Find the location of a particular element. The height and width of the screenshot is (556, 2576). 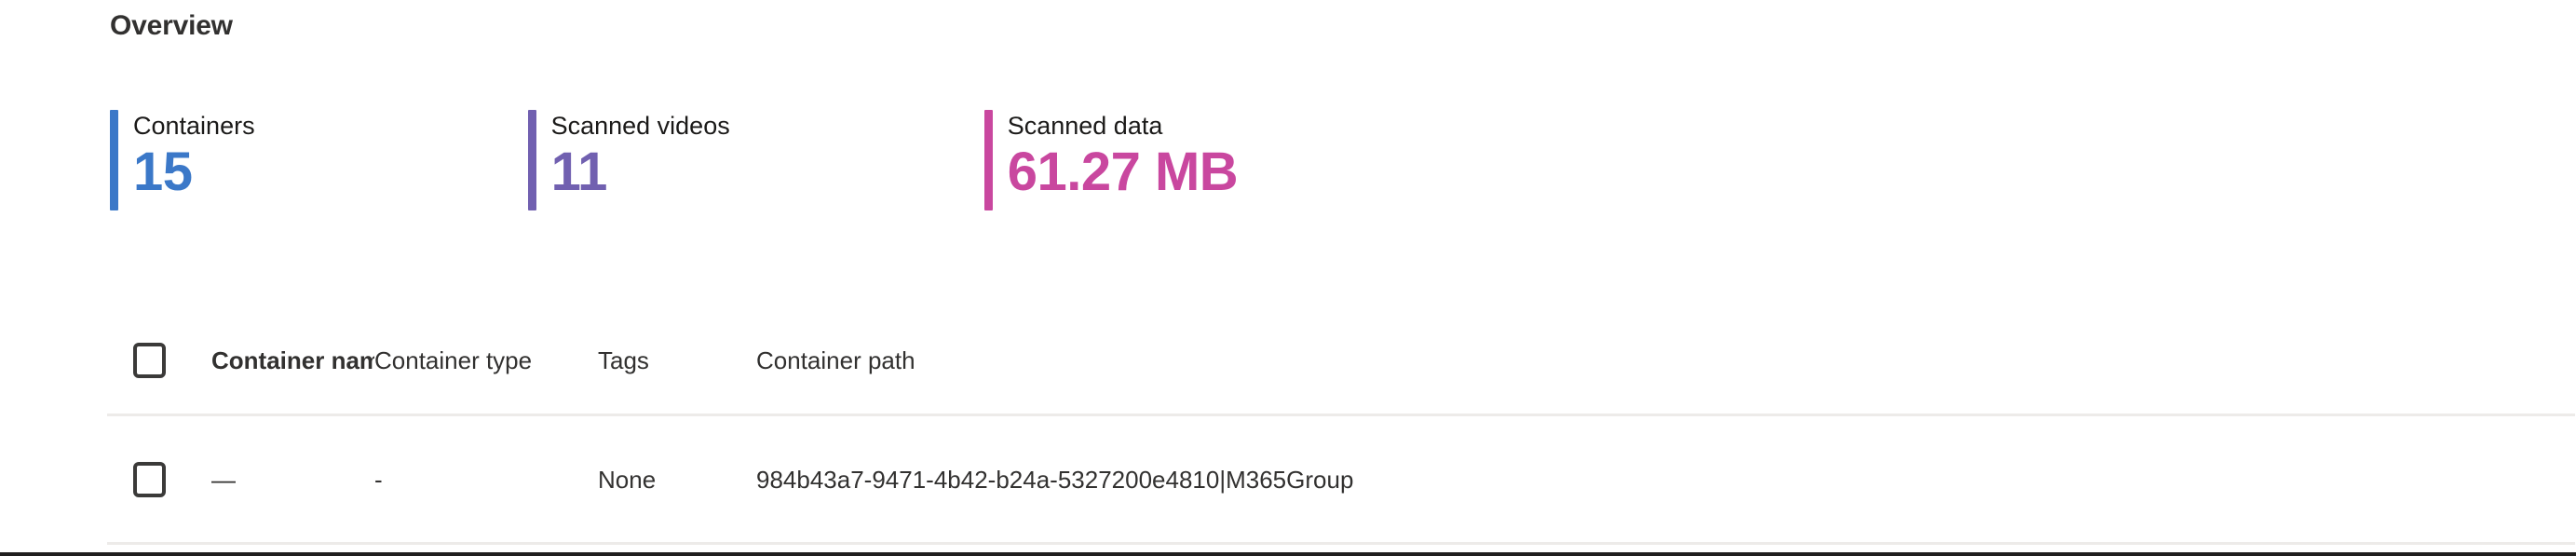

metric-accent-bar-scanned-videos is located at coordinates (531, 160).